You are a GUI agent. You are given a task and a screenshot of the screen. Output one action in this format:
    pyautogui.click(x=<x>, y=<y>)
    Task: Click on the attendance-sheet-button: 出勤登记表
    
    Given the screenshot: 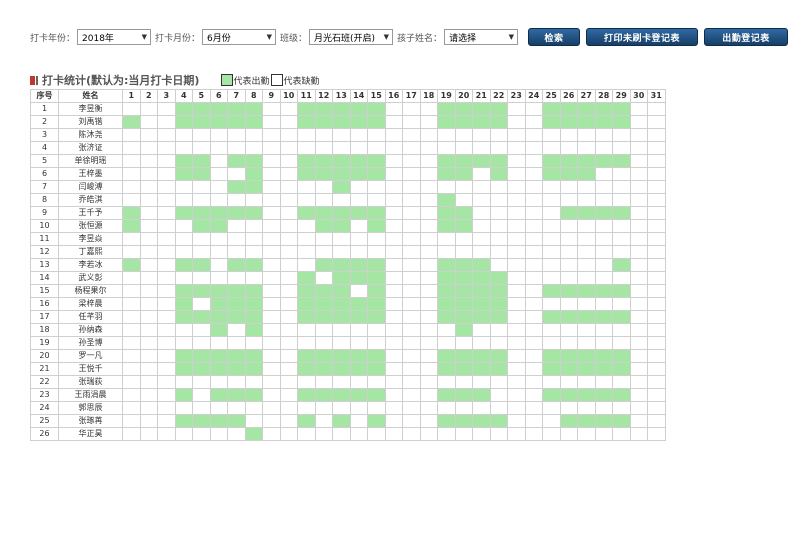 What is the action you would take?
    pyautogui.click(x=746, y=37)
    